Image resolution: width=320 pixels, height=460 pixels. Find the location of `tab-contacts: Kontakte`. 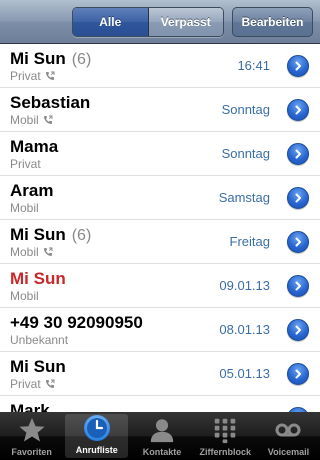

tab-contacts: Kontakte is located at coordinates (161, 436).